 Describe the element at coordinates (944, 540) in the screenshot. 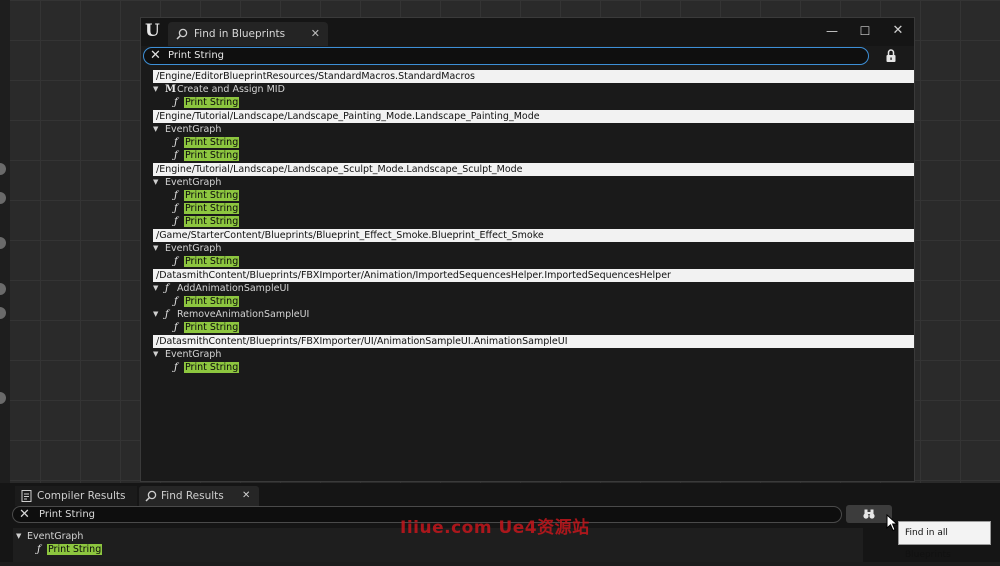

I see `tooltip: Find in all Blueprints` at that location.